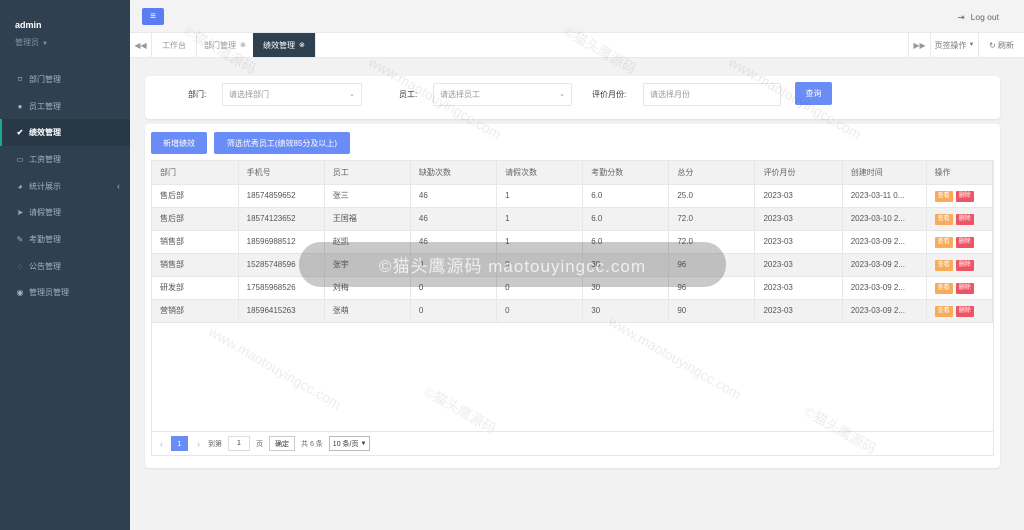  I want to click on sidebar-item-label: 员工管理, so click(45, 106).